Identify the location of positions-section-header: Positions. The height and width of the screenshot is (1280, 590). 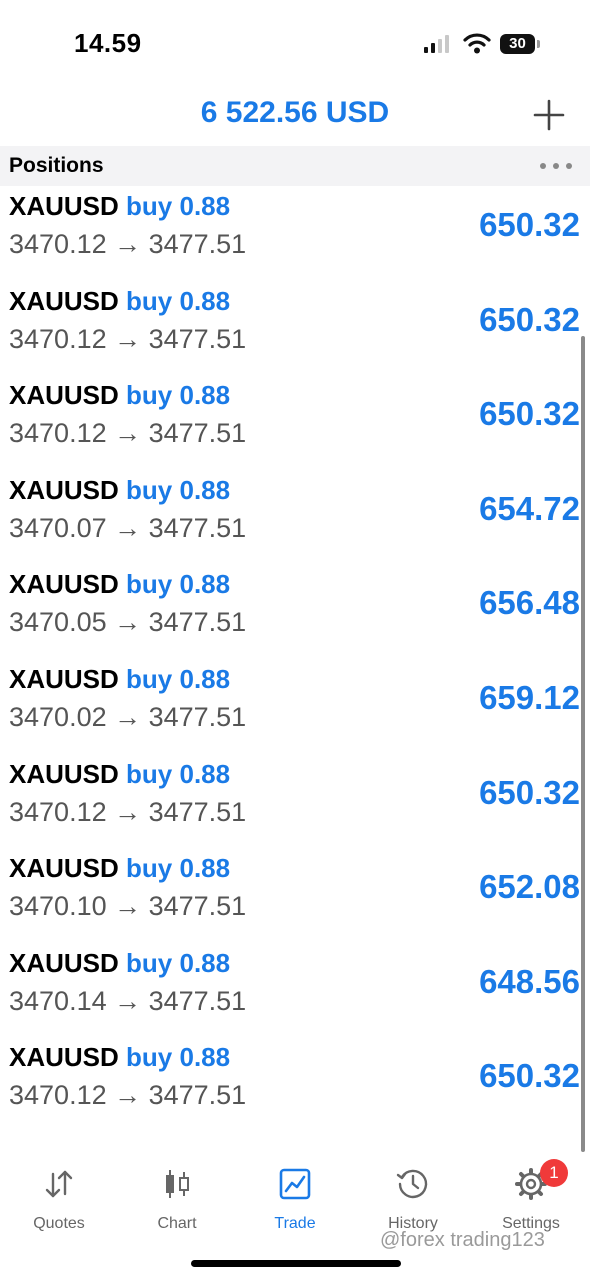
(295, 166).